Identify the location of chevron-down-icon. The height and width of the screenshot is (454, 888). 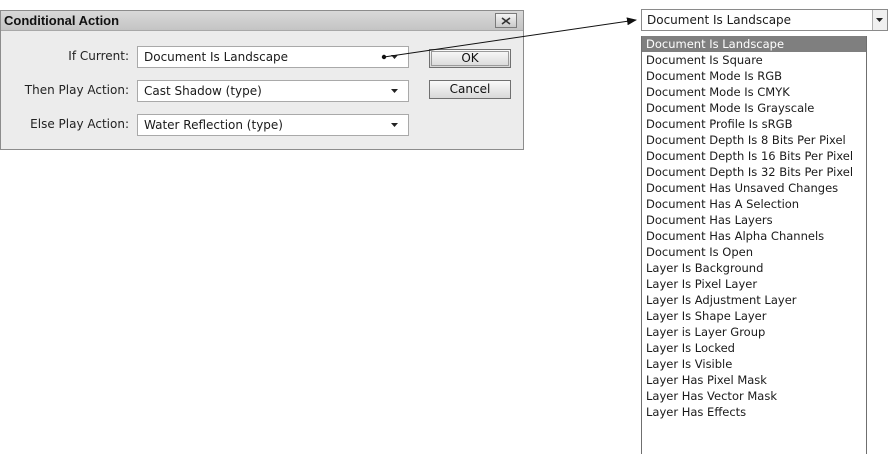
(879, 20).